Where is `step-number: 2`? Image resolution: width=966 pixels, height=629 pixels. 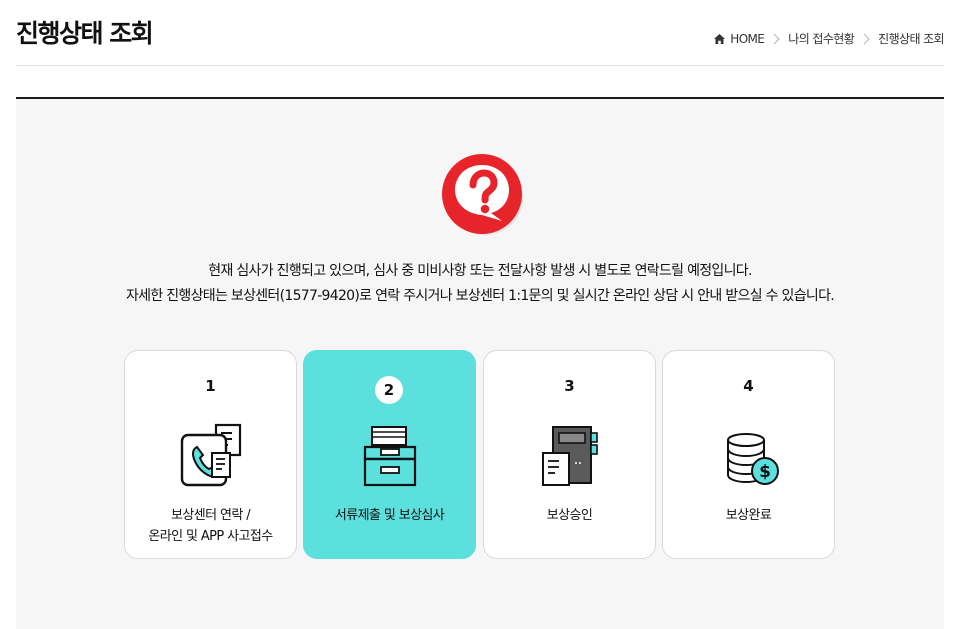
step-number: 2 is located at coordinates (389, 390).